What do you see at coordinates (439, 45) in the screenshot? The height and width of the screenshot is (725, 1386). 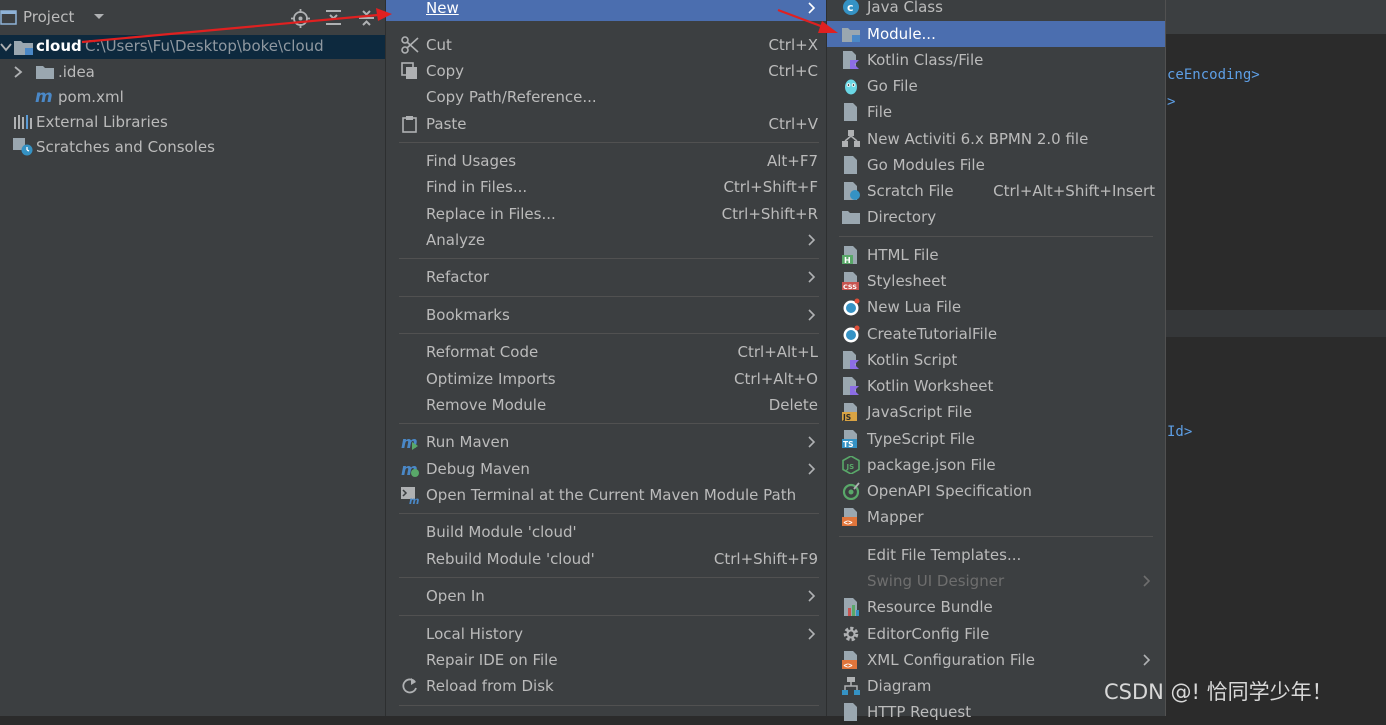 I see `menu-item-cut-label: Cut` at bounding box center [439, 45].